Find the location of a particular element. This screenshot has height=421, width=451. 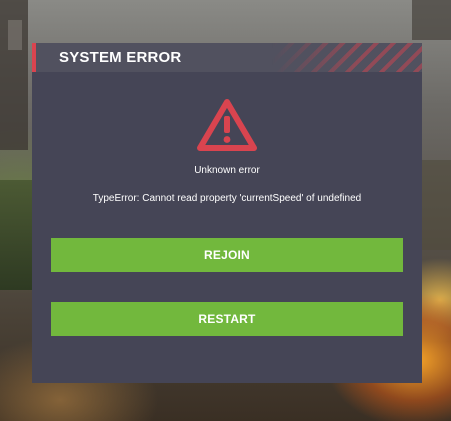

header-stripes is located at coordinates (347, 57).